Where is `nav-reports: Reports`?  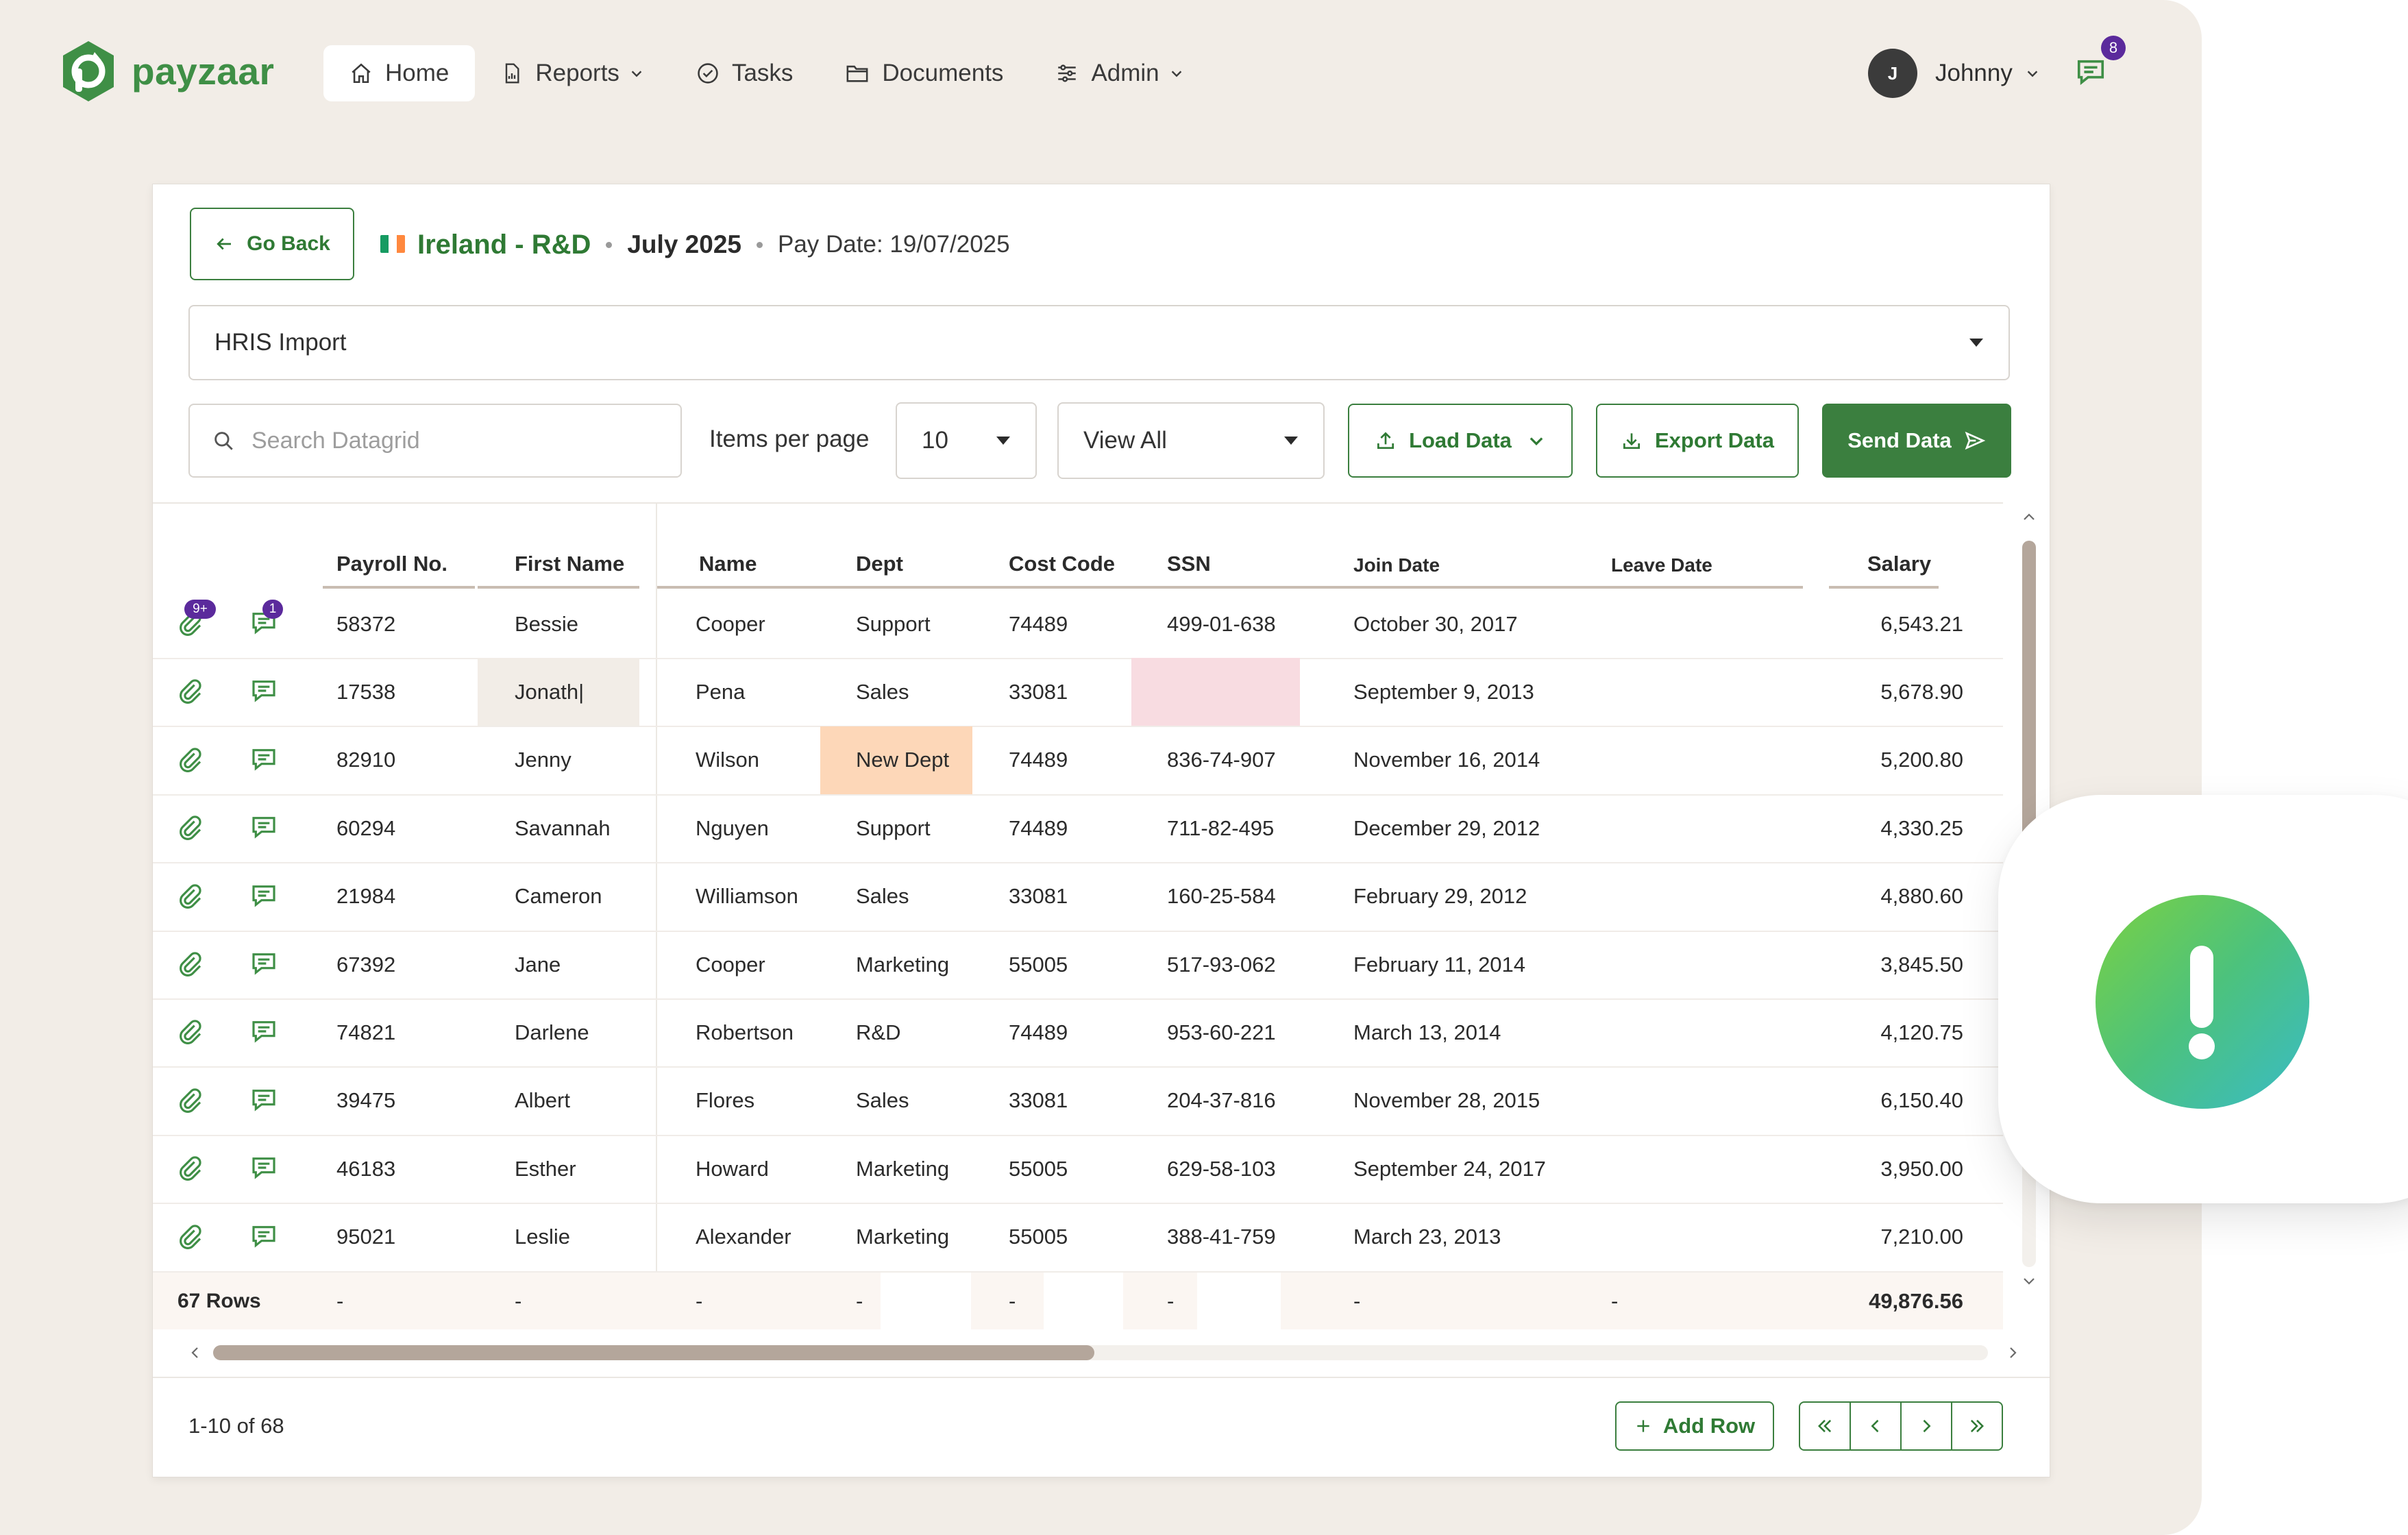 nav-reports: Reports is located at coordinates (572, 73).